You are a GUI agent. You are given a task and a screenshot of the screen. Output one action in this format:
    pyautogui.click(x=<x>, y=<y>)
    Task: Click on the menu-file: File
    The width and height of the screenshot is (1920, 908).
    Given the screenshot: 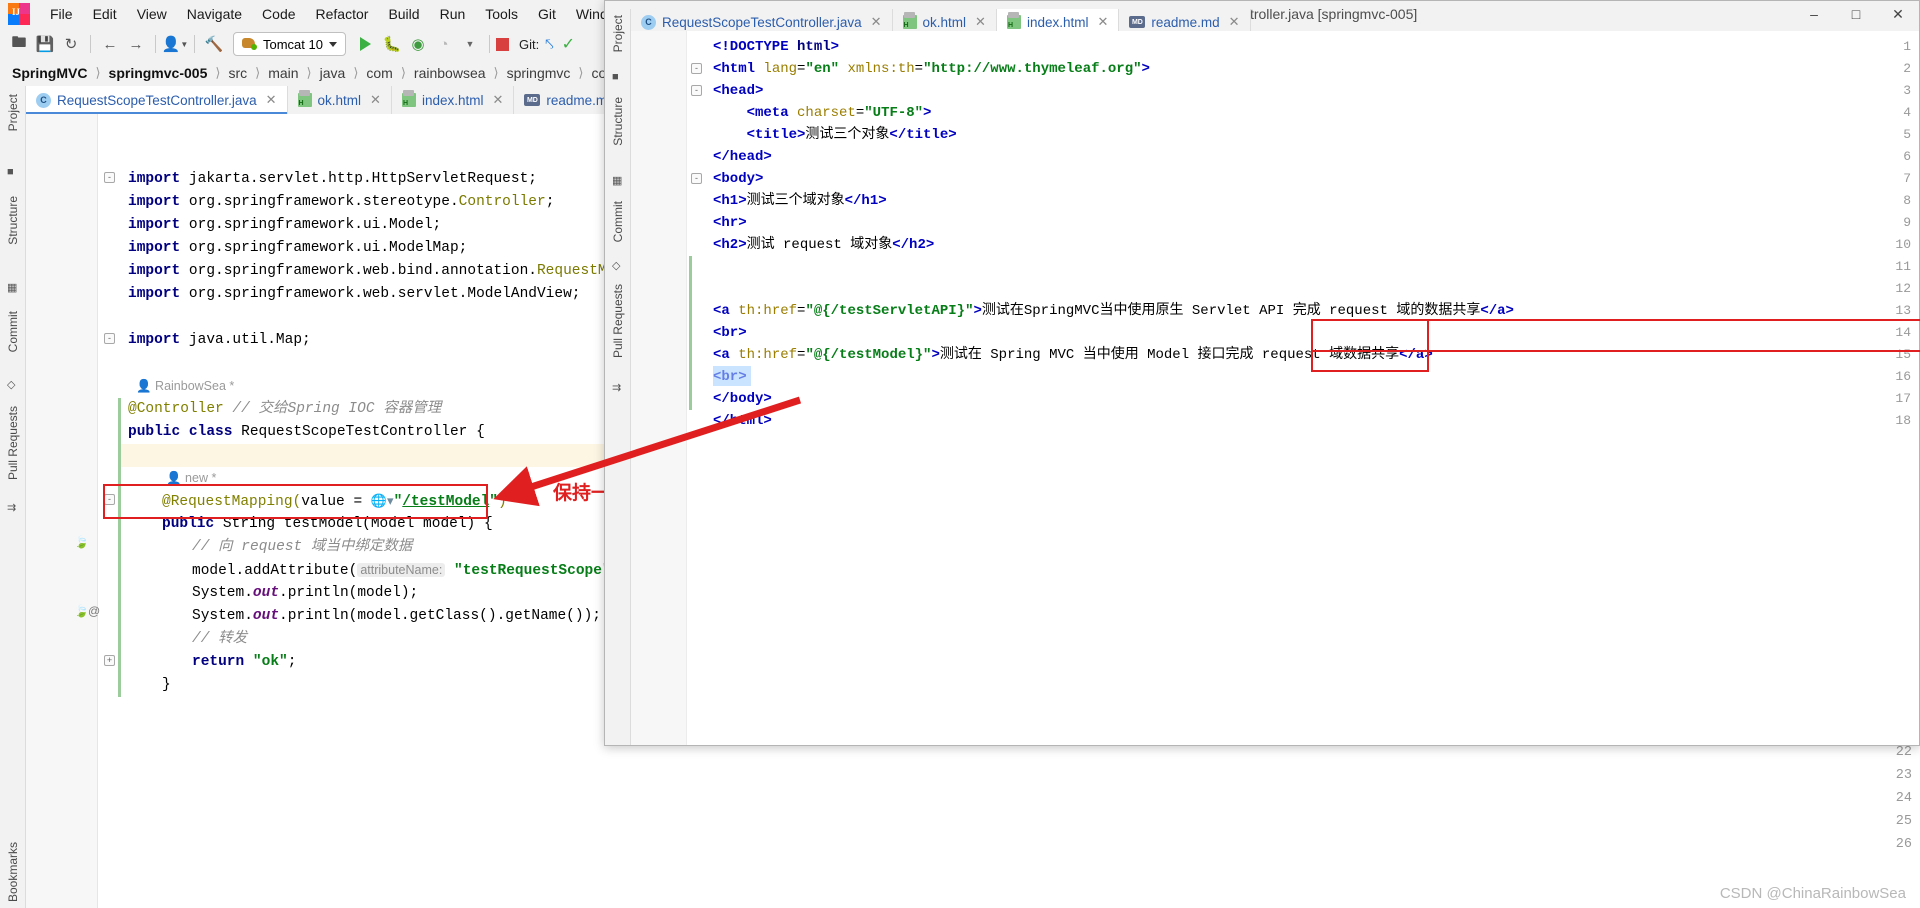 What is the action you would take?
    pyautogui.click(x=61, y=14)
    